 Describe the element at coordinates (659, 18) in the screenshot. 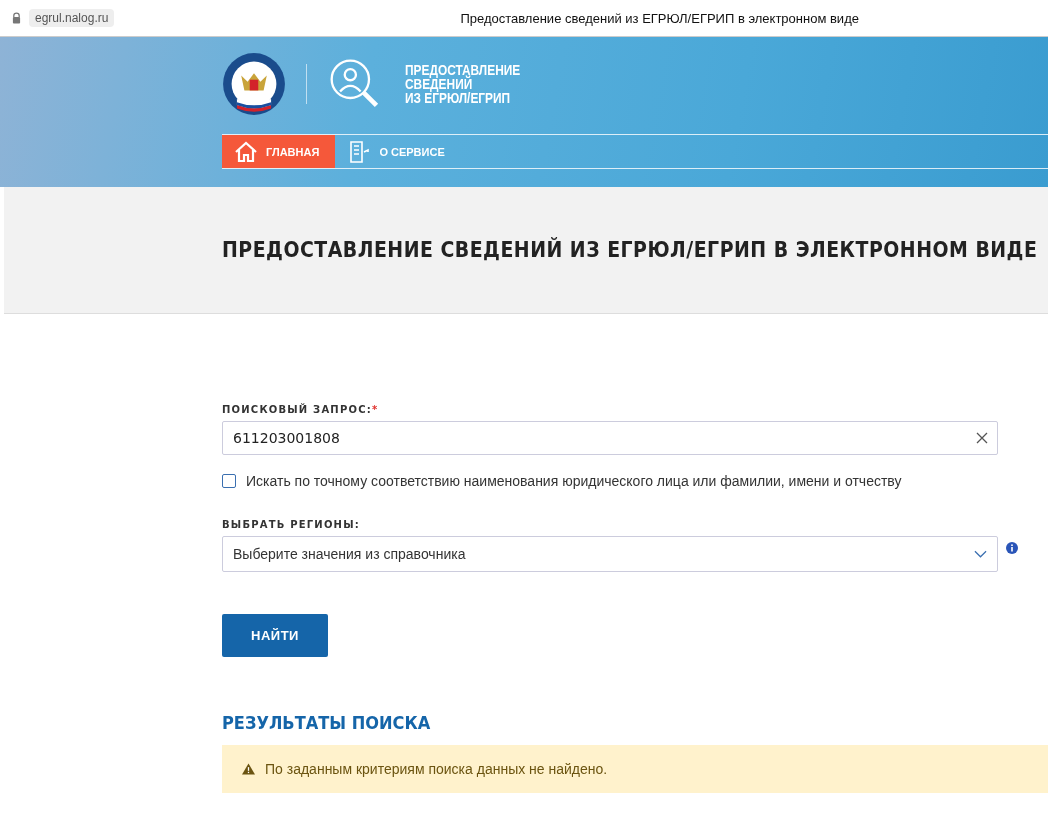

I see `page-tab-title: Предоставление сведений из ЕГРЮЛ/ЕГРИП в электронном виде` at that location.